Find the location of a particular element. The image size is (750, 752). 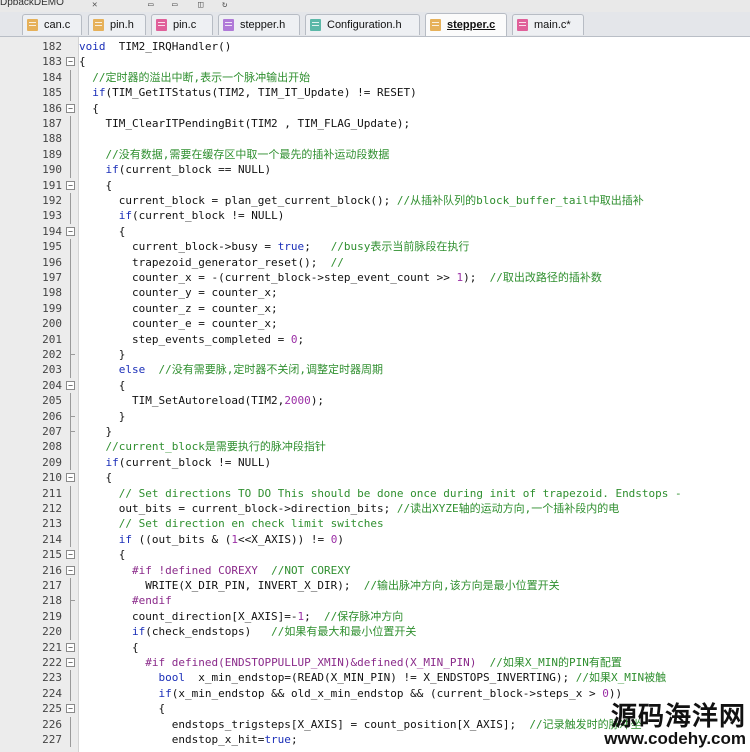

code-line: 210− { is located at coordinates (375, 477).